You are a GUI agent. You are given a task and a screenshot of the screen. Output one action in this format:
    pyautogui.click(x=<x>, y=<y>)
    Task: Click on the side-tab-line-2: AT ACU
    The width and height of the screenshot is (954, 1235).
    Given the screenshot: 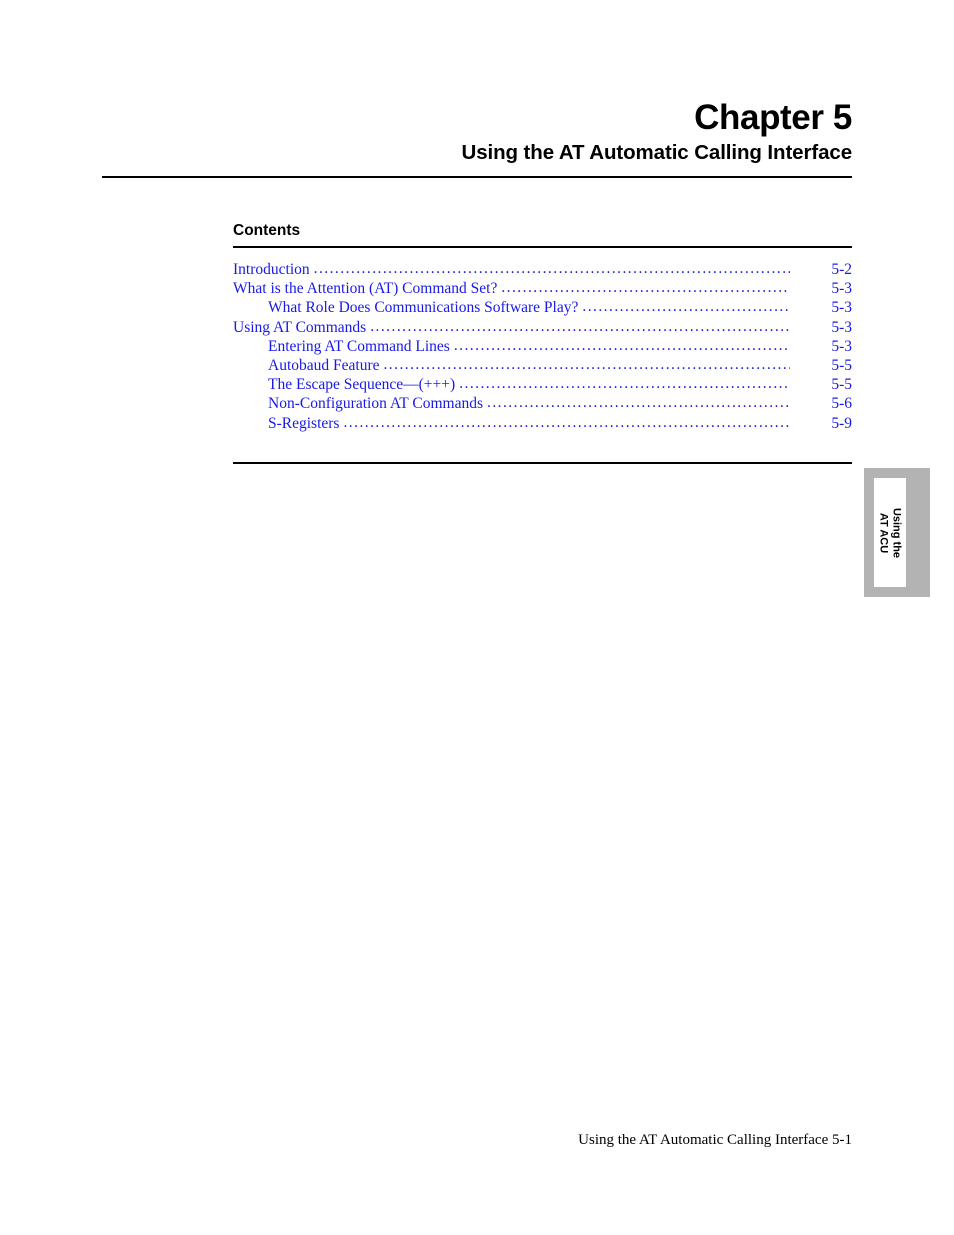 What is the action you would take?
    pyautogui.click(x=884, y=532)
    